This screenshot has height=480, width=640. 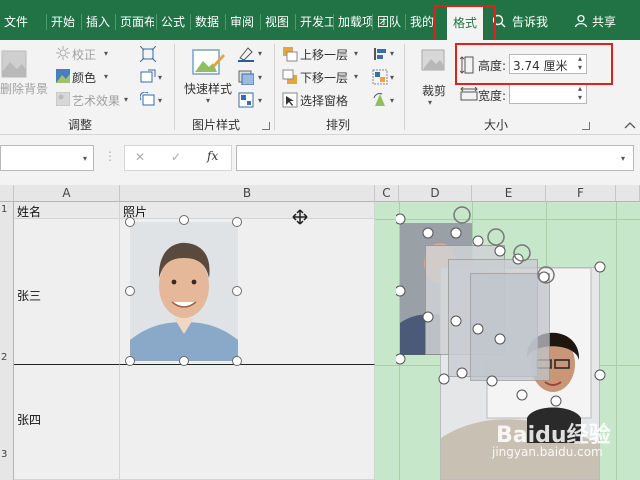 What do you see at coordinates (581, 21) in the screenshot?
I see `user-icon` at bounding box center [581, 21].